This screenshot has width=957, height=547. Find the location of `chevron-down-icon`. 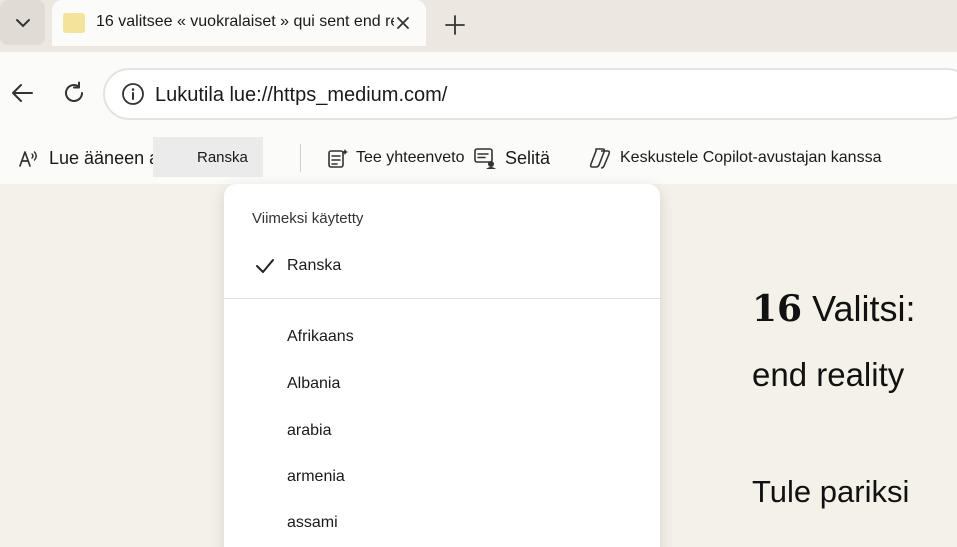

chevron-down-icon is located at coordinates (22, 22).